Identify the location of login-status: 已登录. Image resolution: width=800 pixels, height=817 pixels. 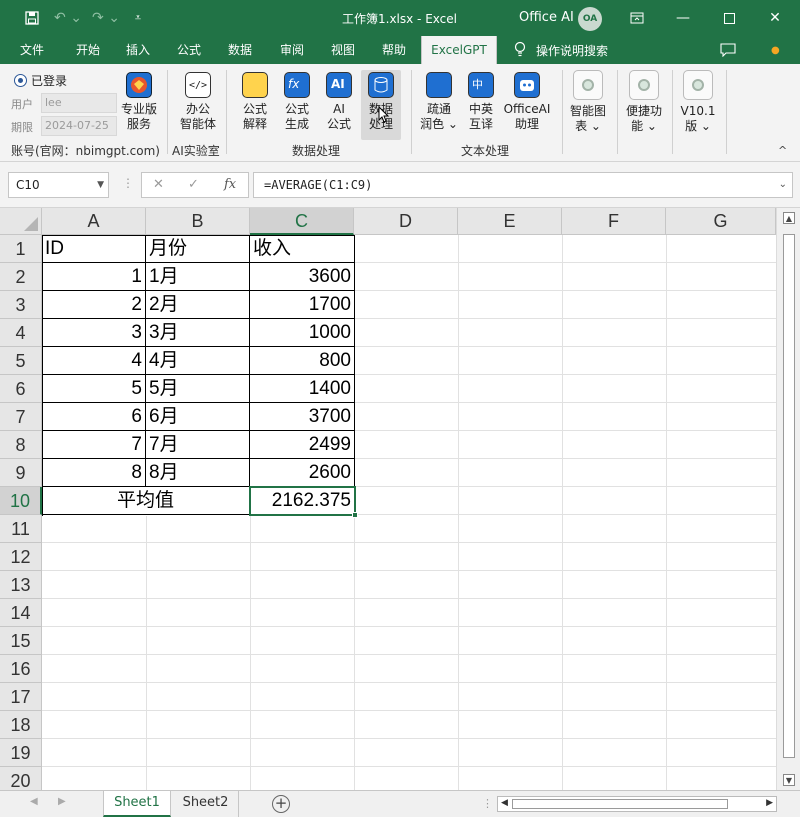
(40, 80).